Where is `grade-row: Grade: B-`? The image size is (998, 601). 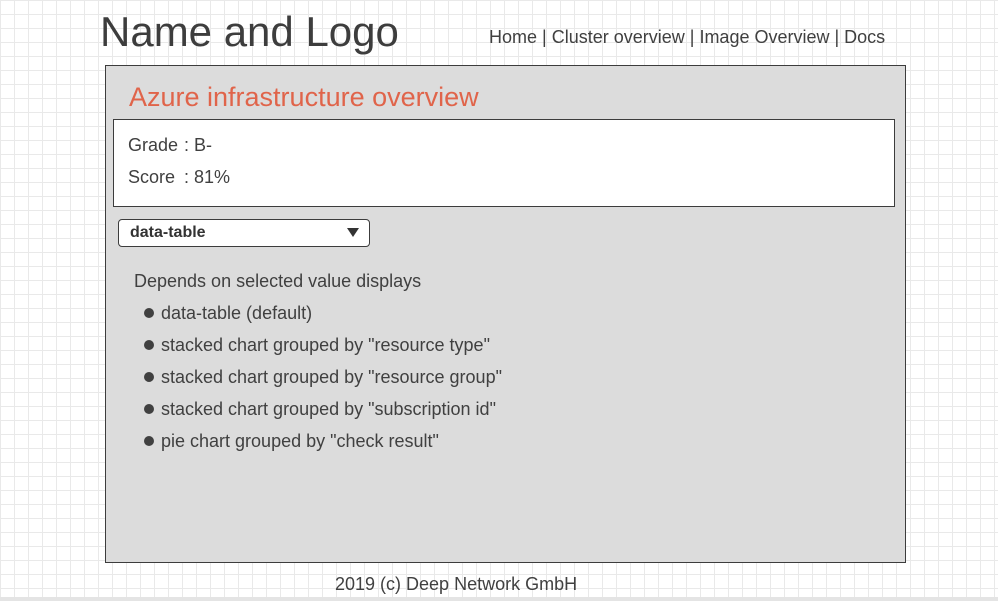 grade-row: Grade: B- is located at coordinates (170, 145).